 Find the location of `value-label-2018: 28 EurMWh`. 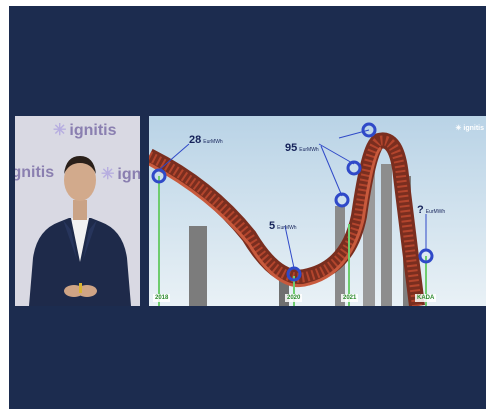

value-label-2018: 28 EurMWh is located at coordinates (206, 139).